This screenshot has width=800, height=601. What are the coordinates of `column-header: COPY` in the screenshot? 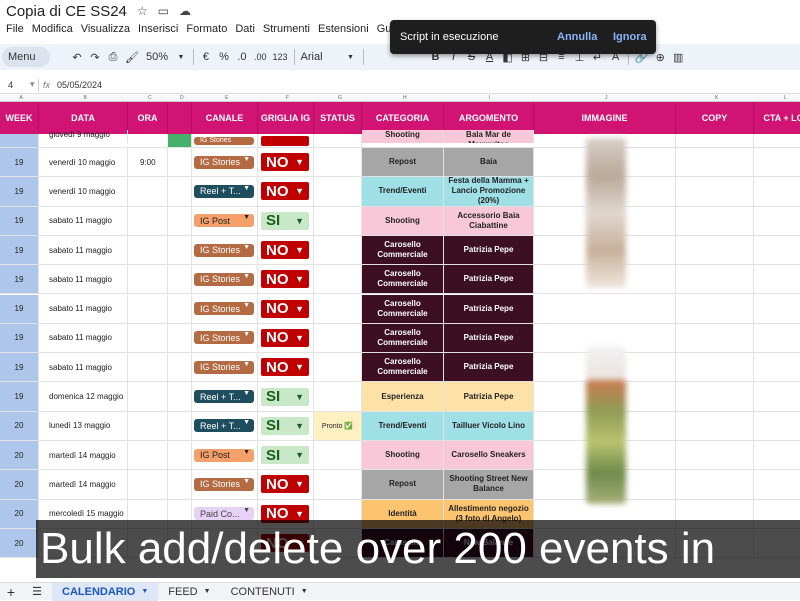 It's located at (715, 118).